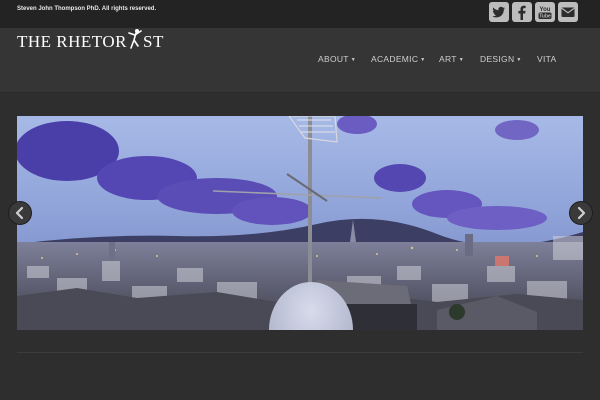 The image size is (600, 400). What do you see at coordinates (568, 12) in the screenshot?
I see `email-icon` at bounding box center [568, 12].